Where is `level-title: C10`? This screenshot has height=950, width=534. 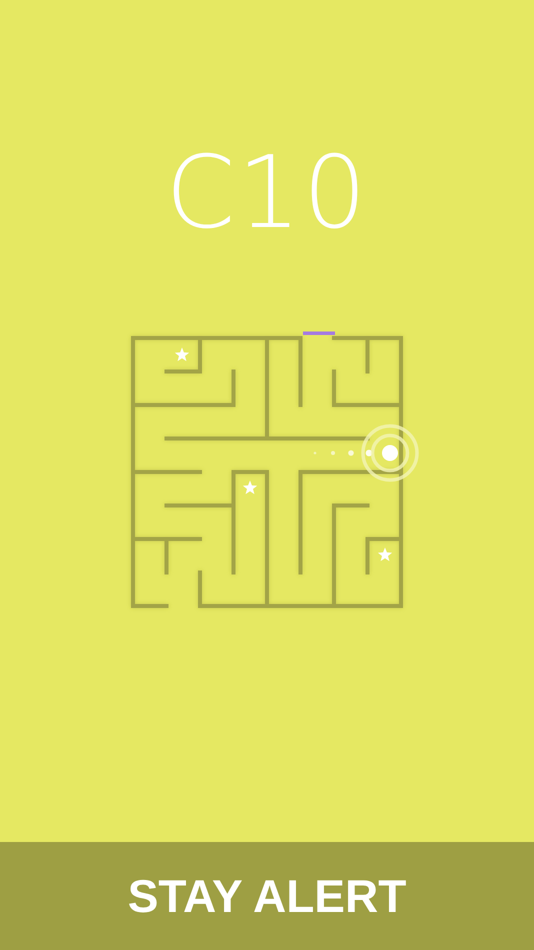
level-title: C10 is located at coordinates (267, 193).